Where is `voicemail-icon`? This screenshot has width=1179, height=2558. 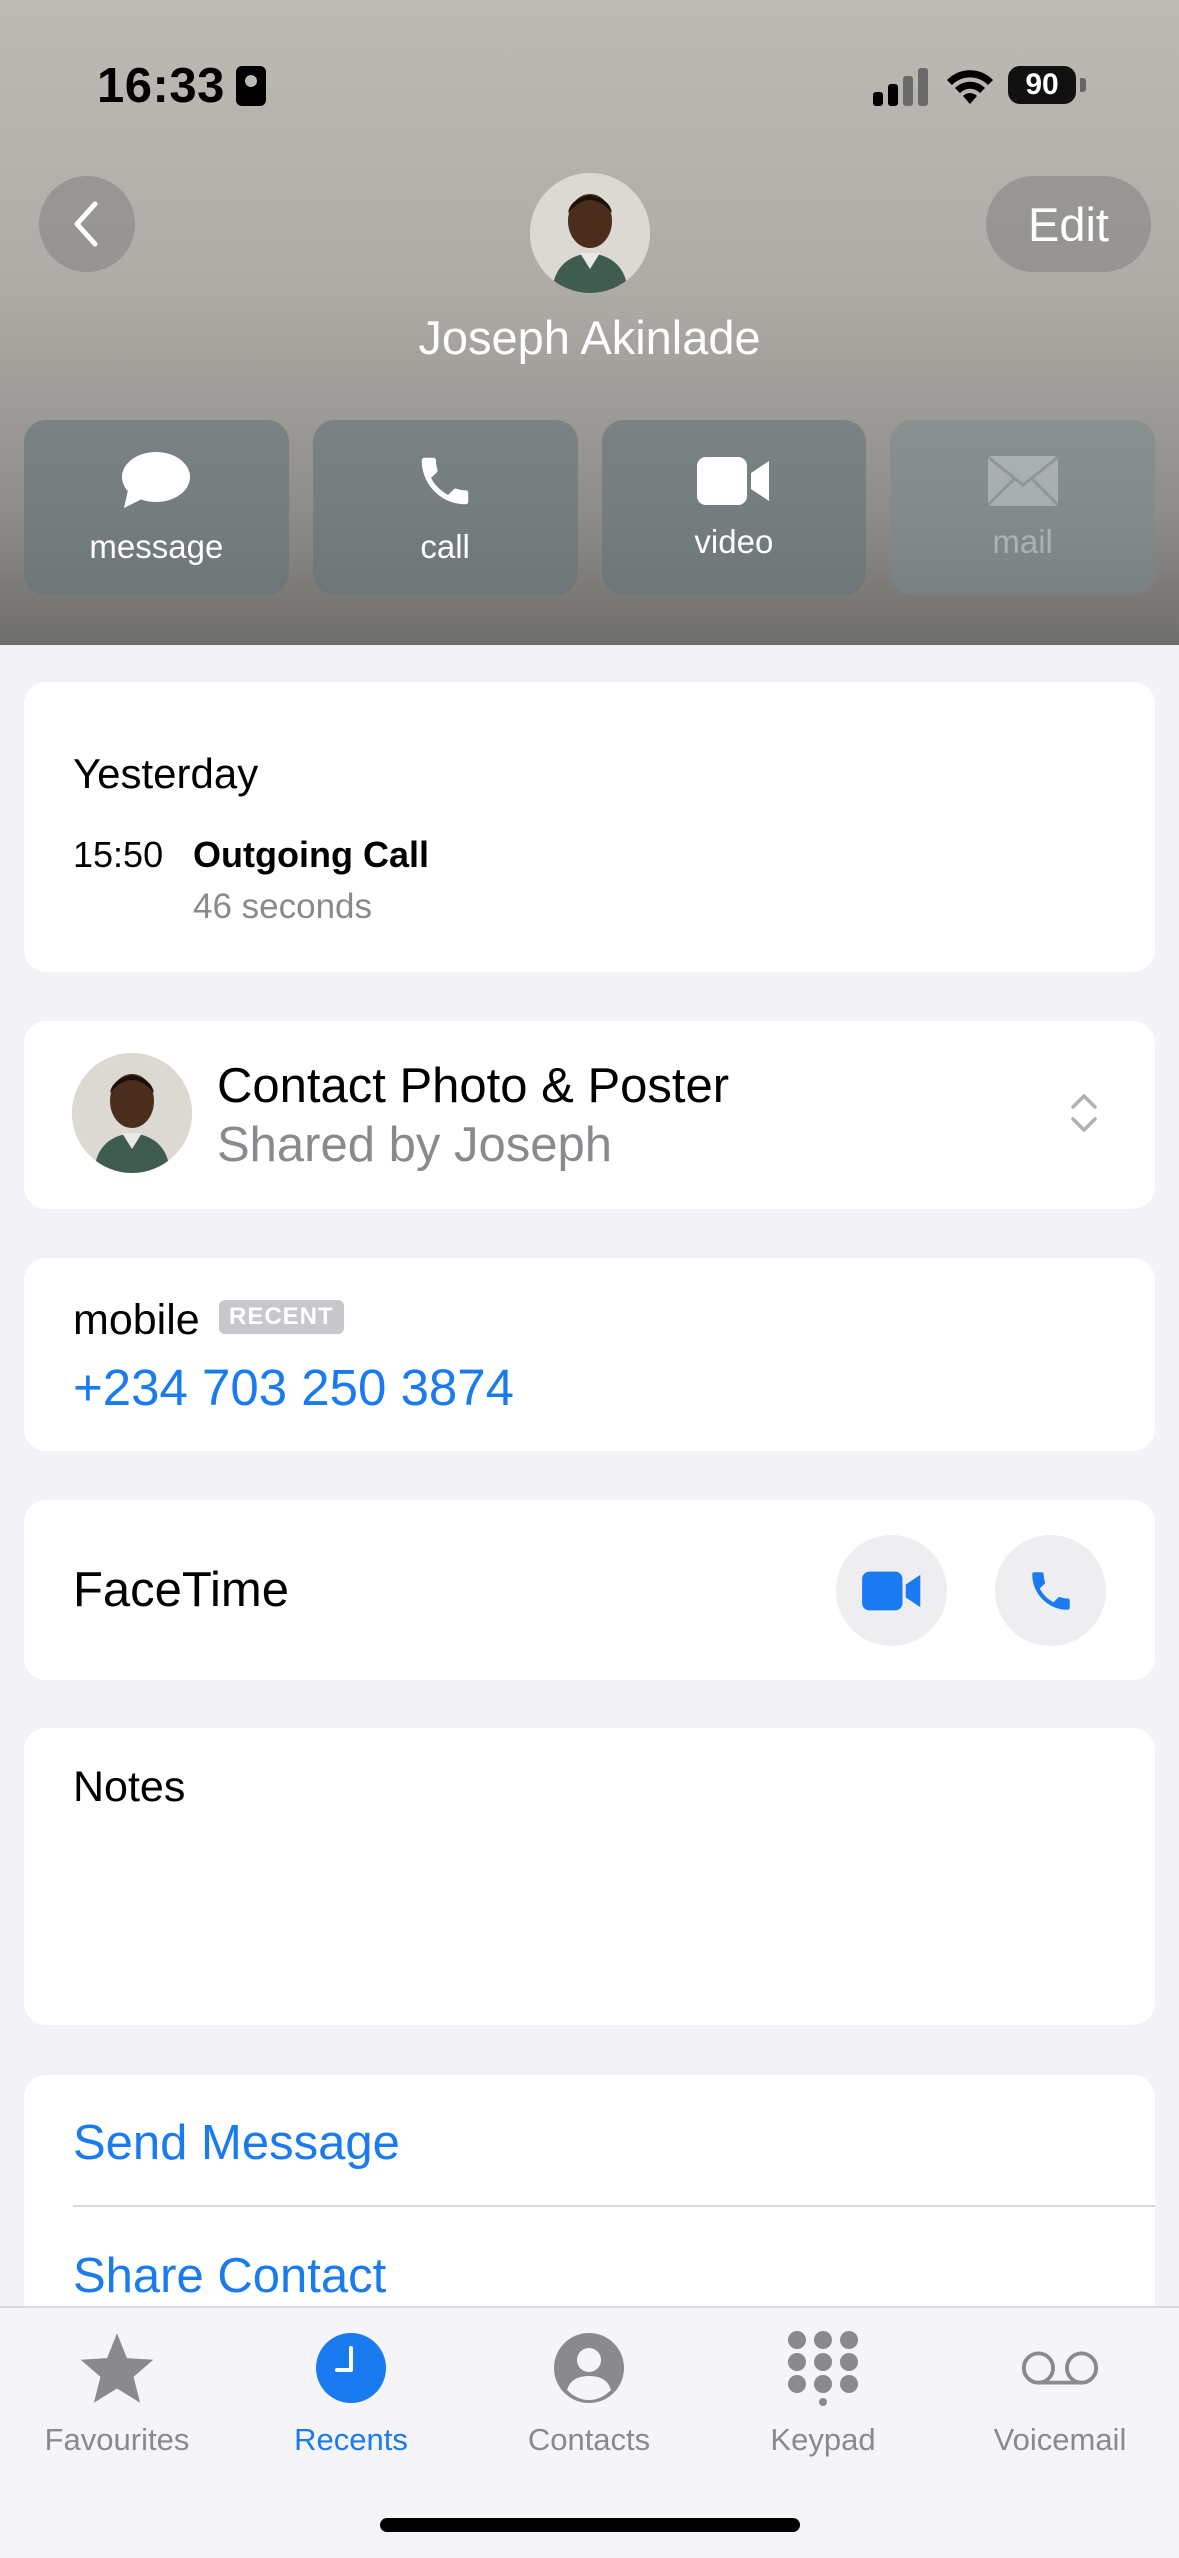
voicemail-icon is located at coordinates (1060, 2368).